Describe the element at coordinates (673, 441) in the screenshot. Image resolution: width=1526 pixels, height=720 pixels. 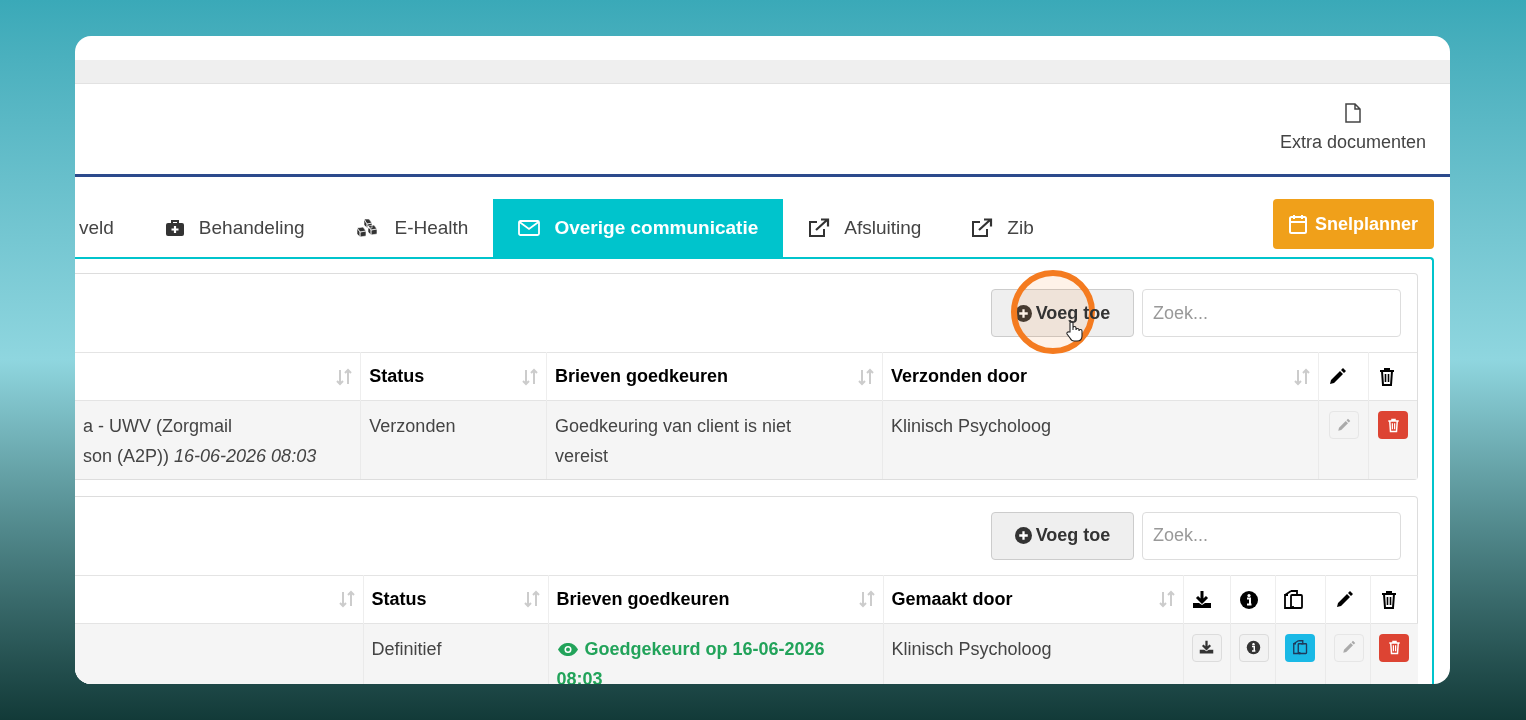
I see `table-cell-text: Goedkeuring van client is niet vereist` at that location.